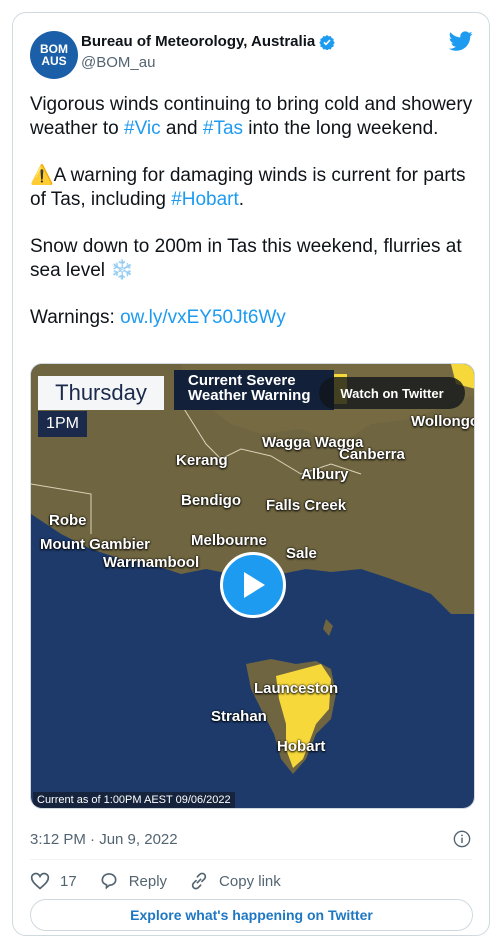 This screenshot has height=950, width=504. What do you see at coordinates (62, 424) in the screenshot?
I see `time-label: 1PM` at bounding box center [62, 424].